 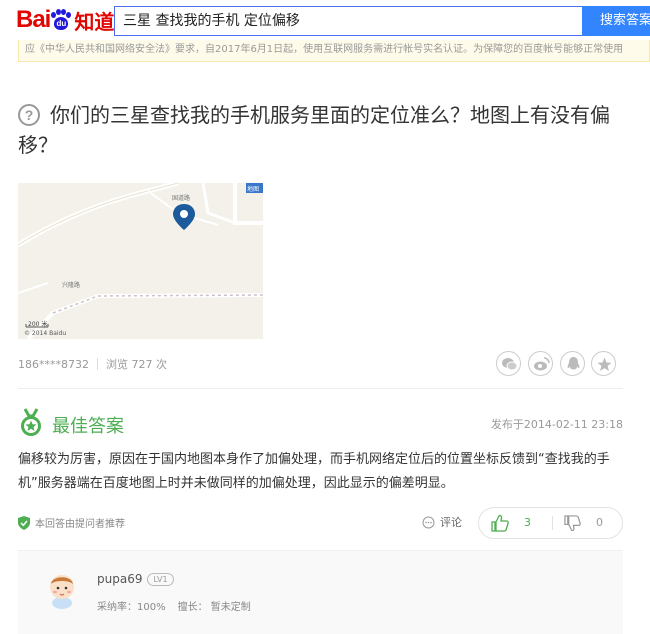 I want to click on answerer-stats: 采纳率：100% 擅长： 暂未定制, so click(x=180, y=605).